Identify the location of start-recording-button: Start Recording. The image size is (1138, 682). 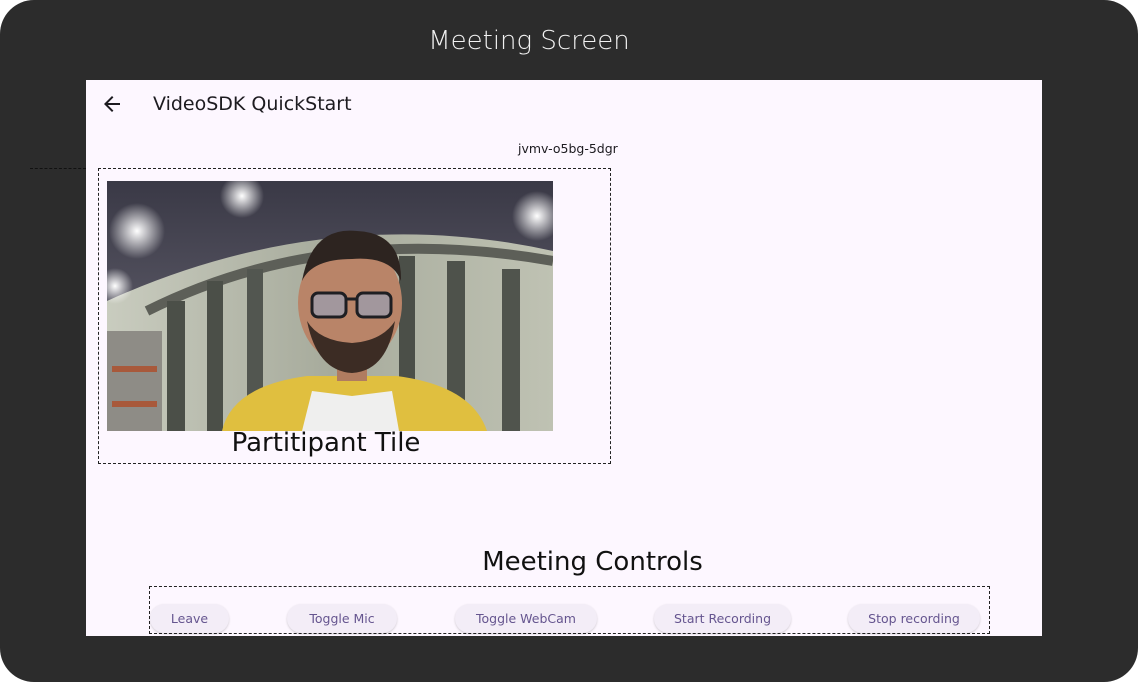
(722, 618).